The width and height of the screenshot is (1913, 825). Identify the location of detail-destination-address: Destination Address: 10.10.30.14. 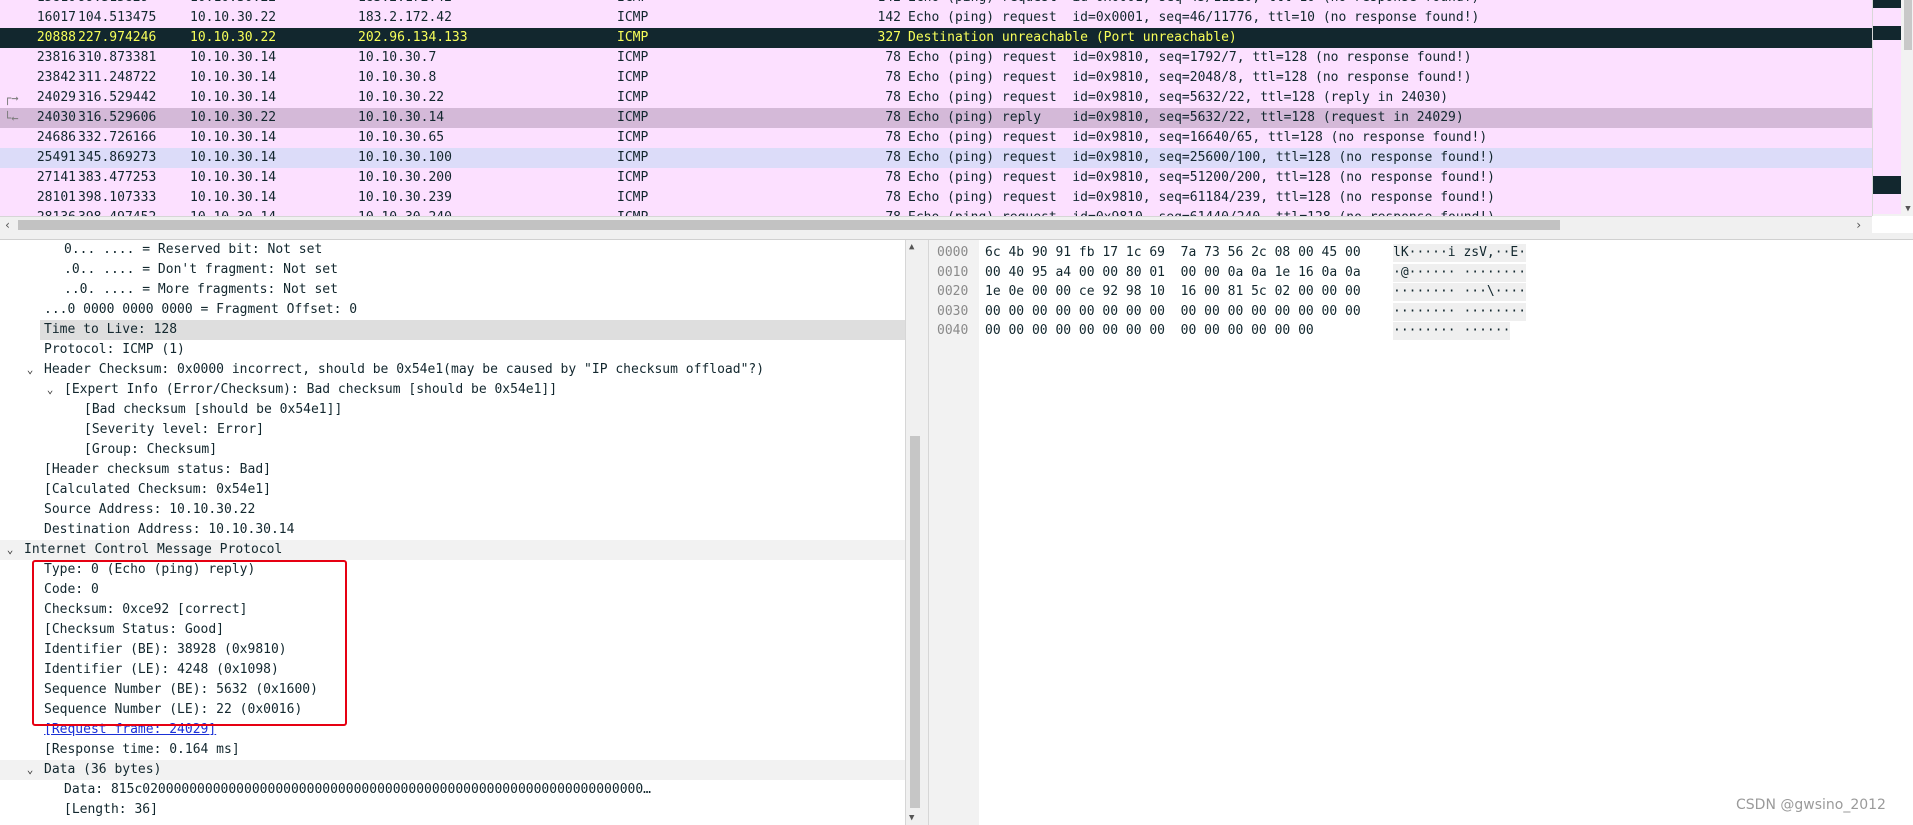
(452, 530).